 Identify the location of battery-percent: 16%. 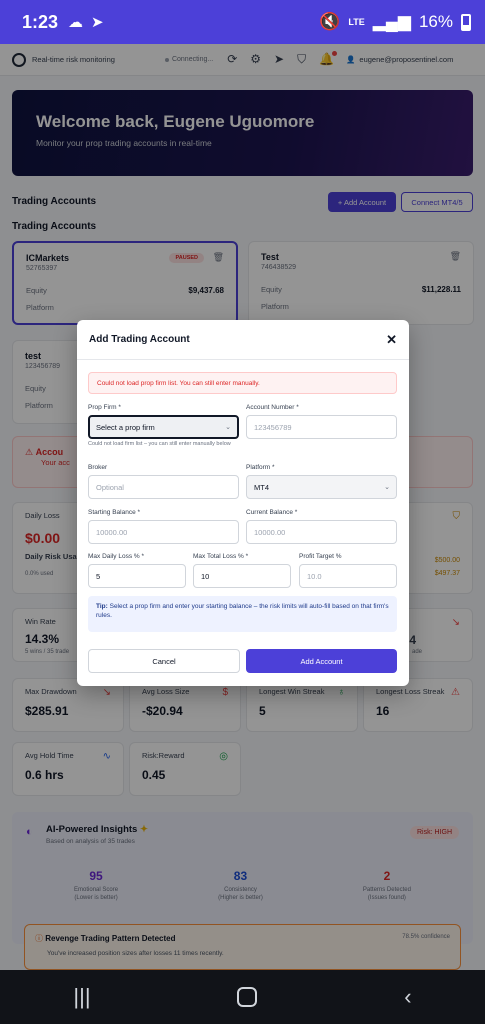
(435, 21).